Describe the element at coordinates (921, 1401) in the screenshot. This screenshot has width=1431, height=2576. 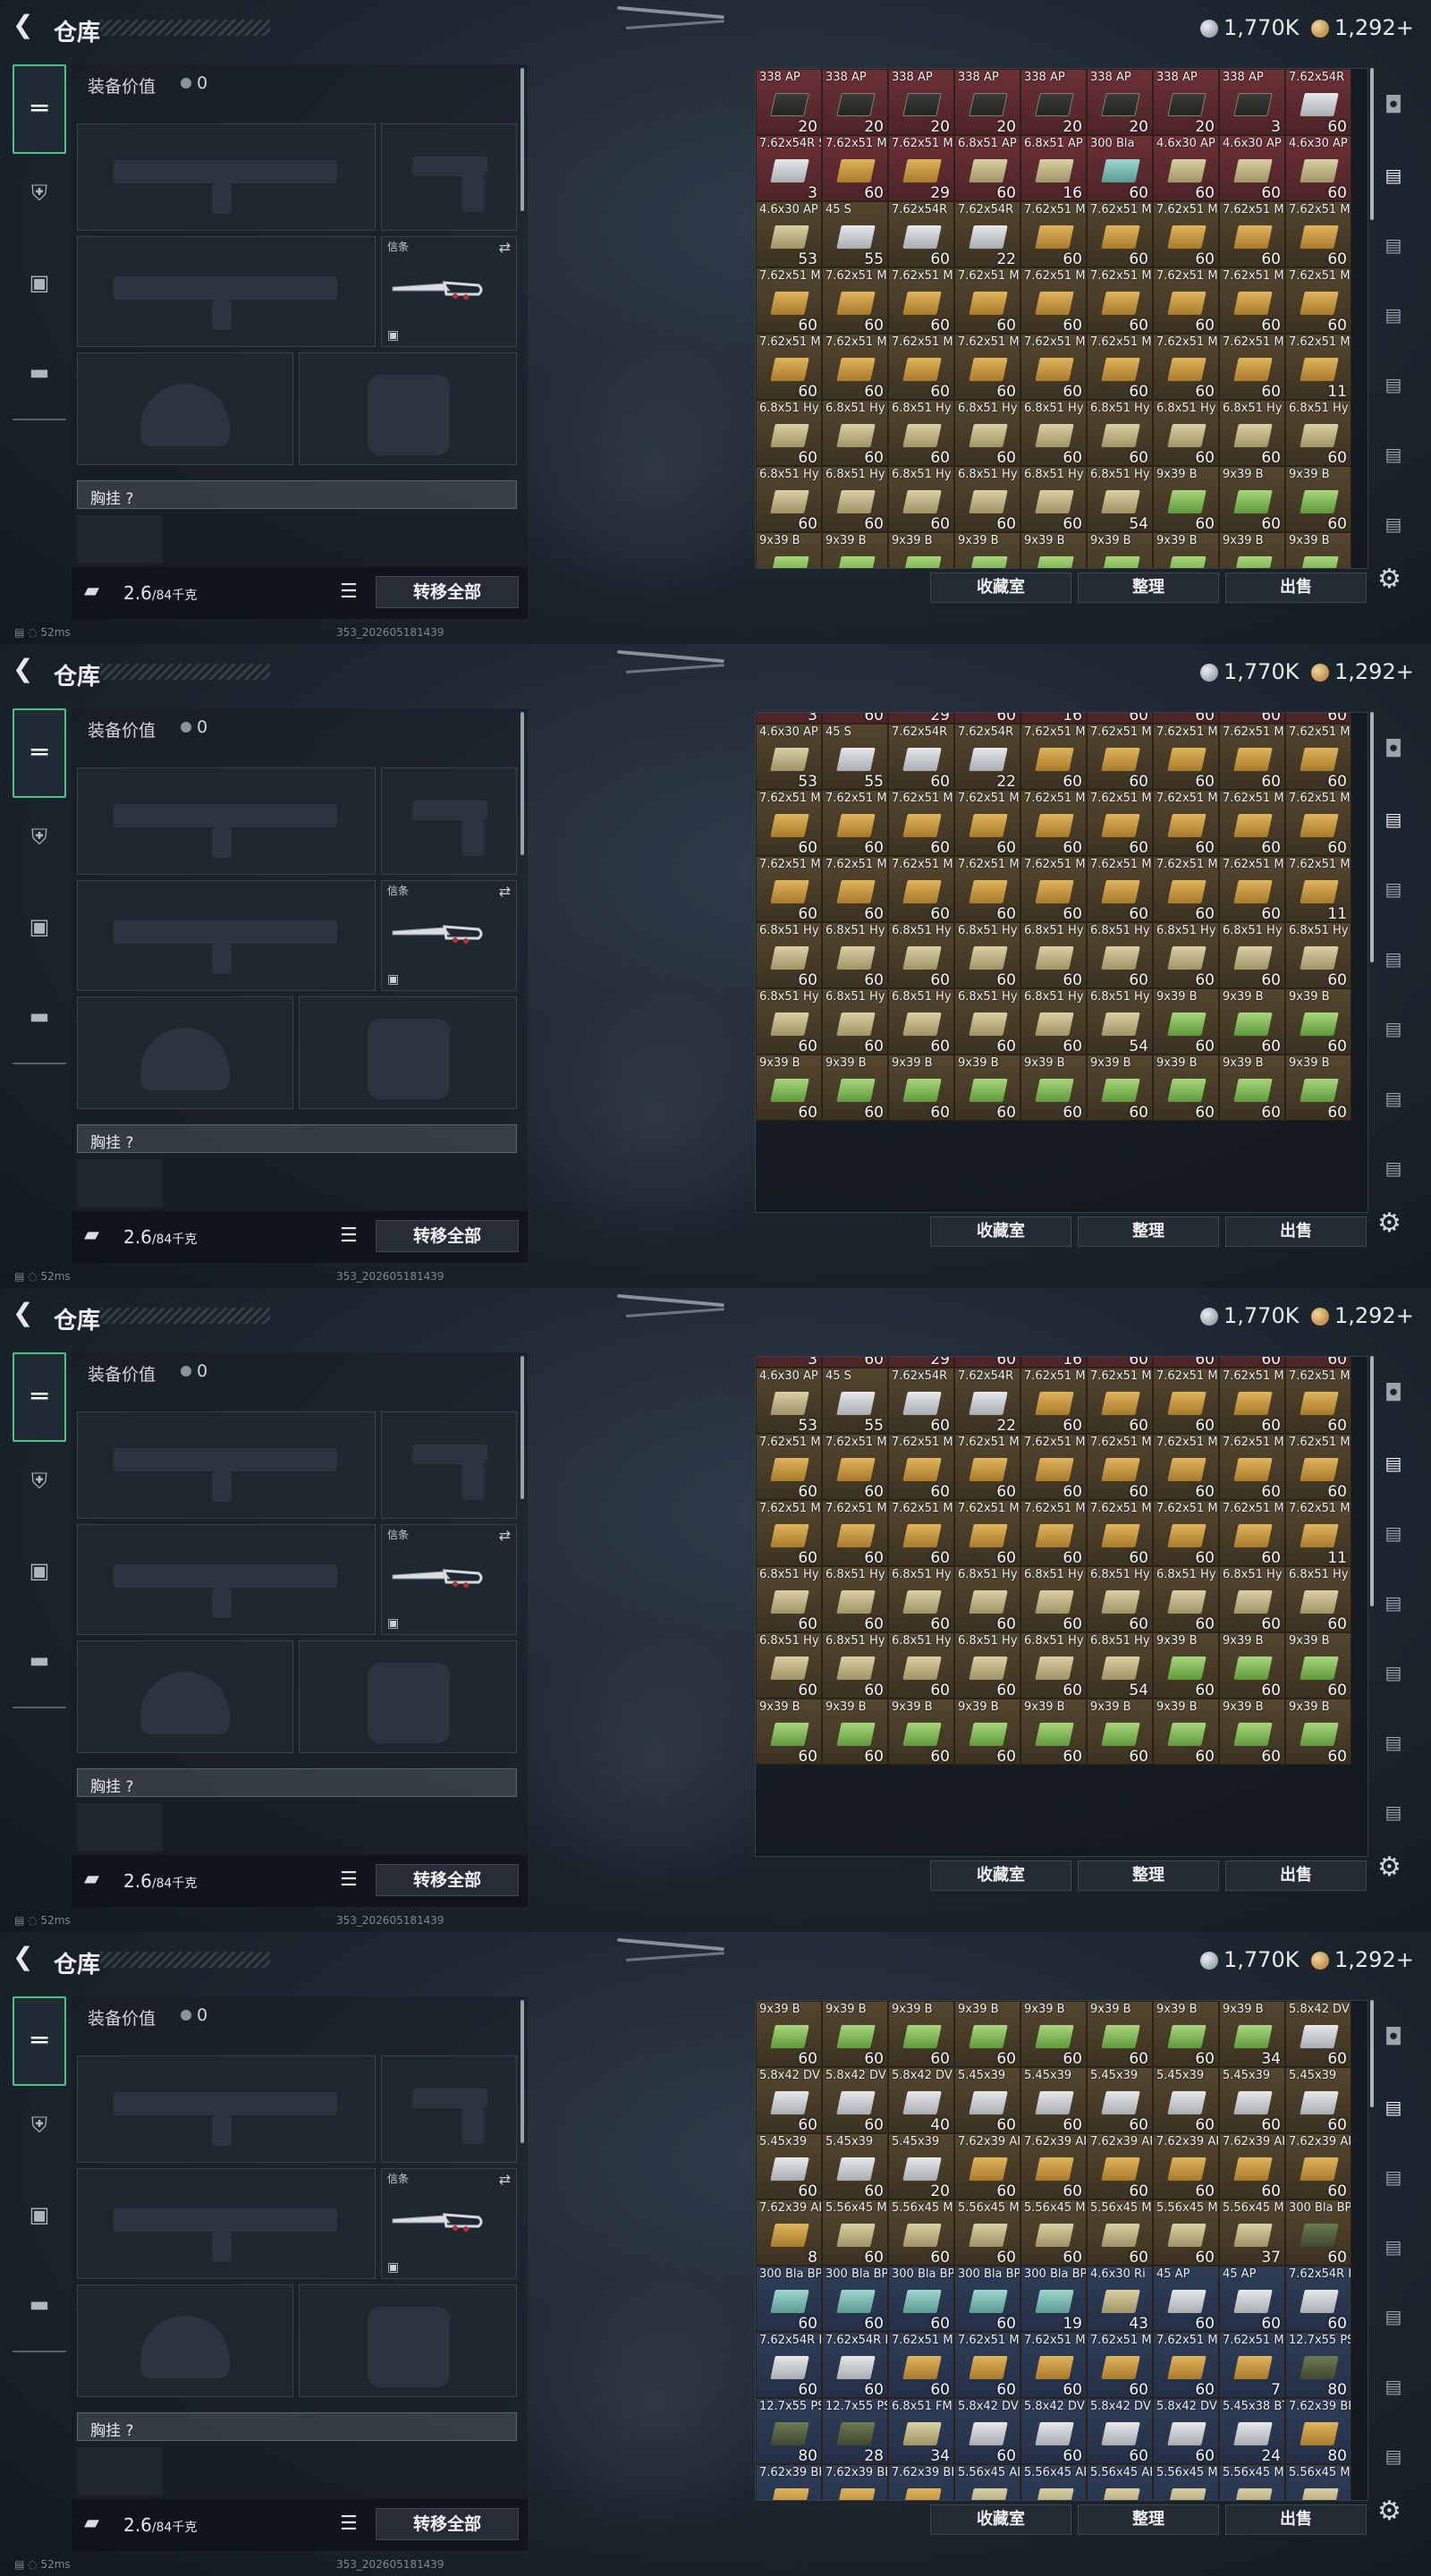
I see `stash-item: 7.62x54R 60` at that location.